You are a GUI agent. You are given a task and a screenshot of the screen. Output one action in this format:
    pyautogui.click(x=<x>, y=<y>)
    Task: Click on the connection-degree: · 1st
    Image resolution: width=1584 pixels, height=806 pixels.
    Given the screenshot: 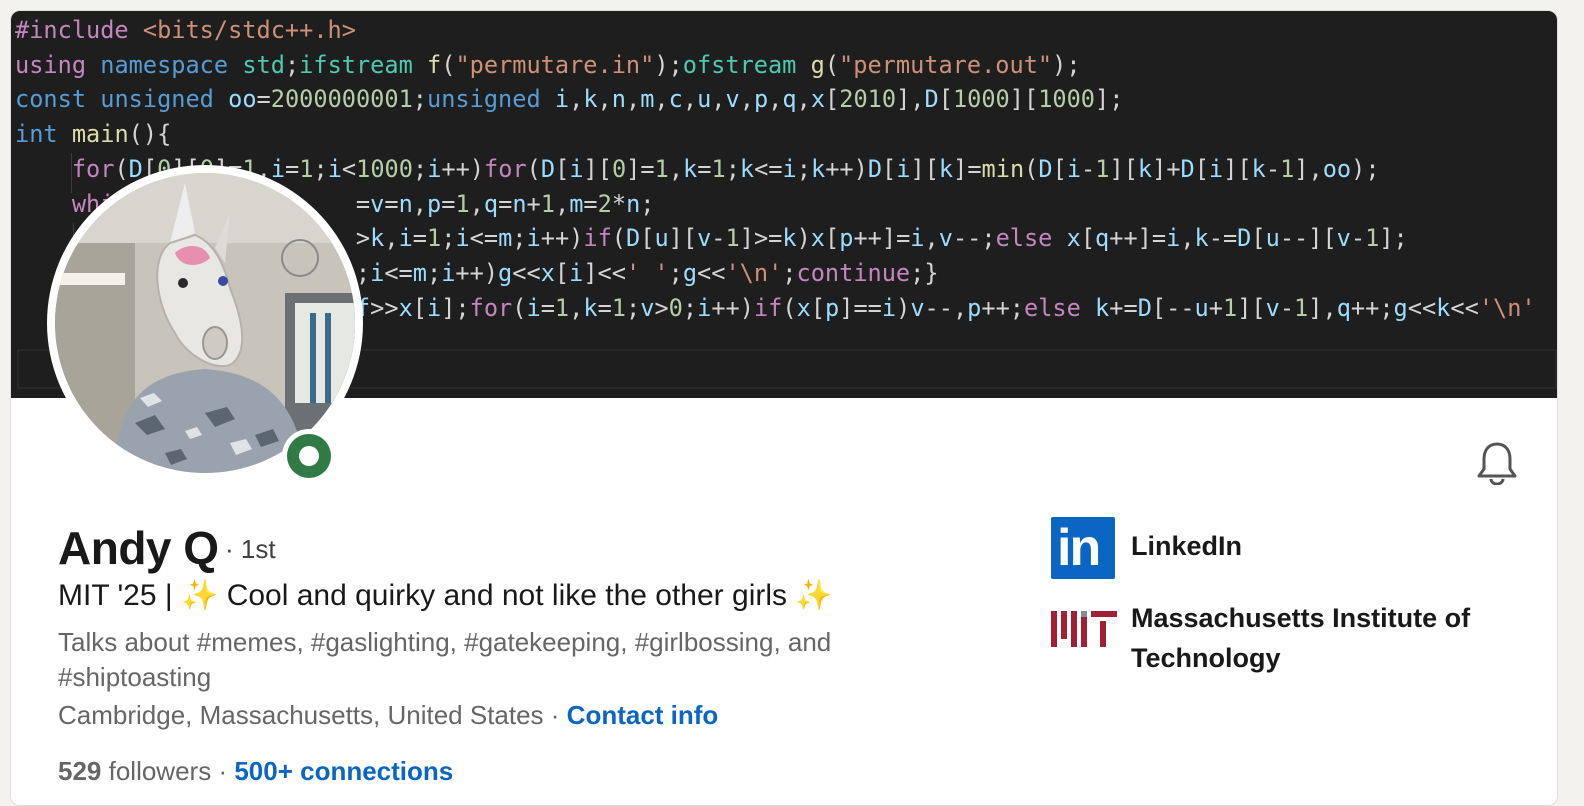 What is the action you would take?
    pyautogui.click(x=250, y=549)
    